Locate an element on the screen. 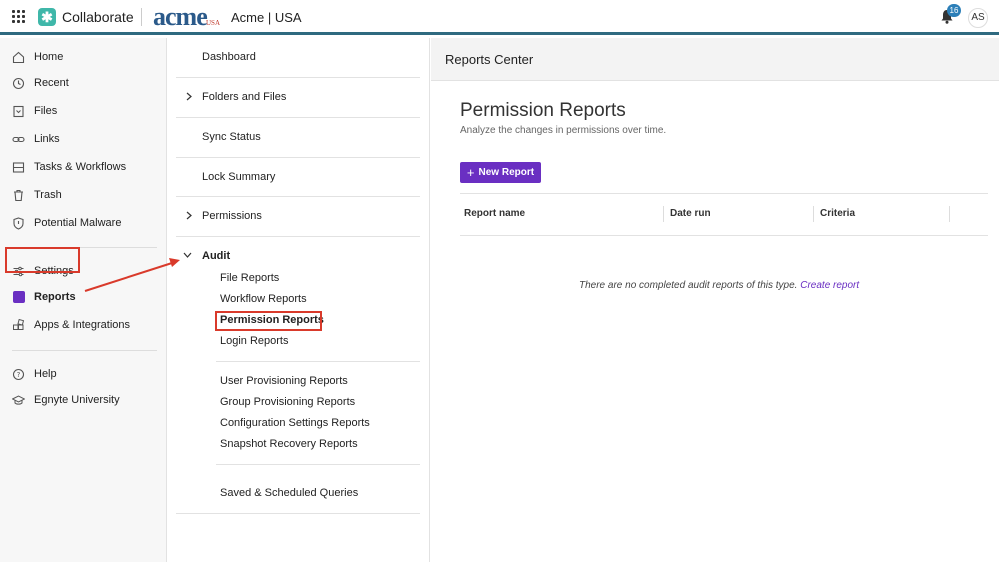  nav-permissions: Permissions is located at coordinates (324, 216).